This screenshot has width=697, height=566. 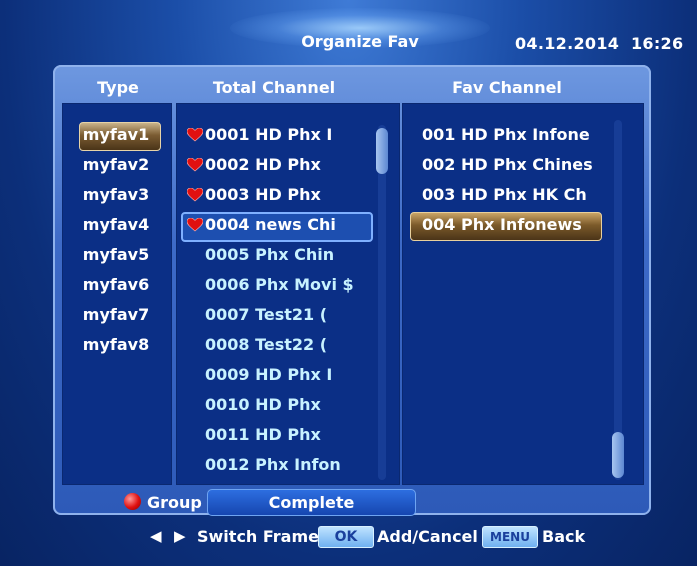 What do you see at coordinates (274, 87) in the screenshot?
I see `total-channel-header: Total Channel` at bounding box center [274, 87].